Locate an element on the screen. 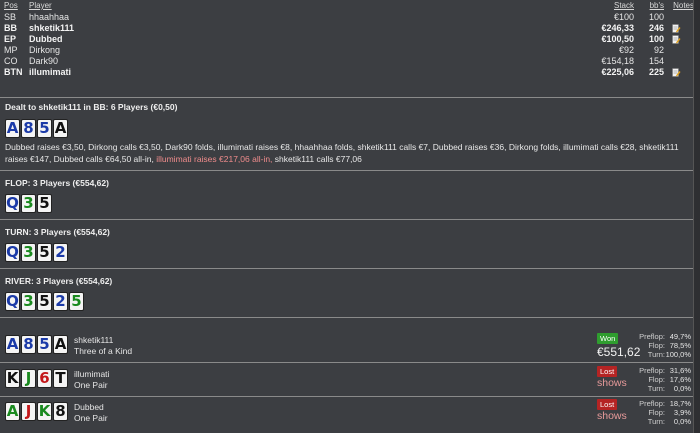 This screenshot has width=700, height=433. player-bb: 100 is located at coordinates (656, 39).